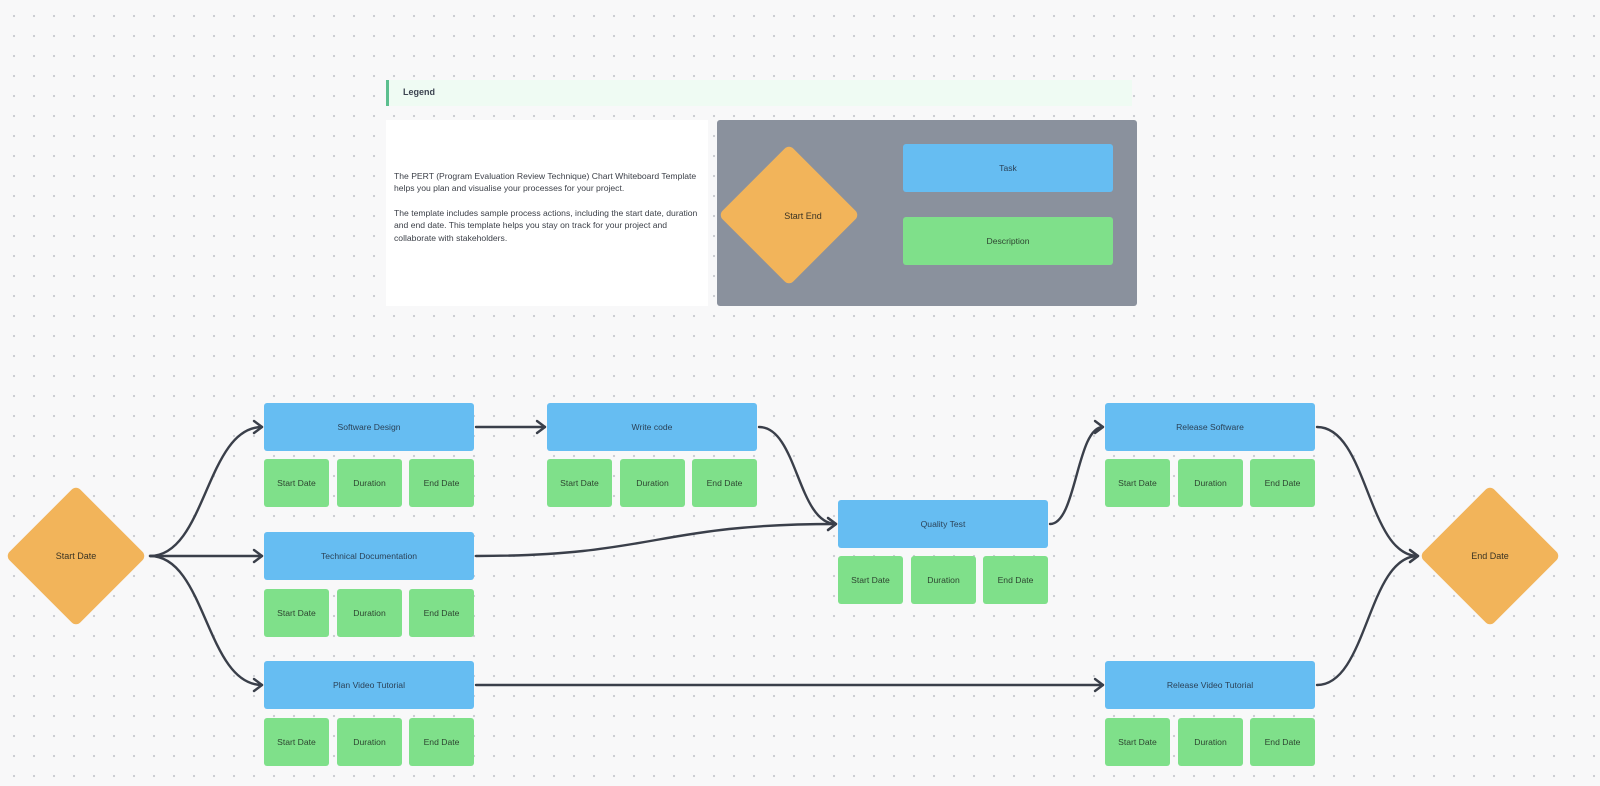 Image resolution: width=1600 pixels, height=786 pixels. What do you see at coordinates (206, 620) in the screenshot?
I see `connector-start-to-plan-video-tutorial` at bounding box center [206, 620].